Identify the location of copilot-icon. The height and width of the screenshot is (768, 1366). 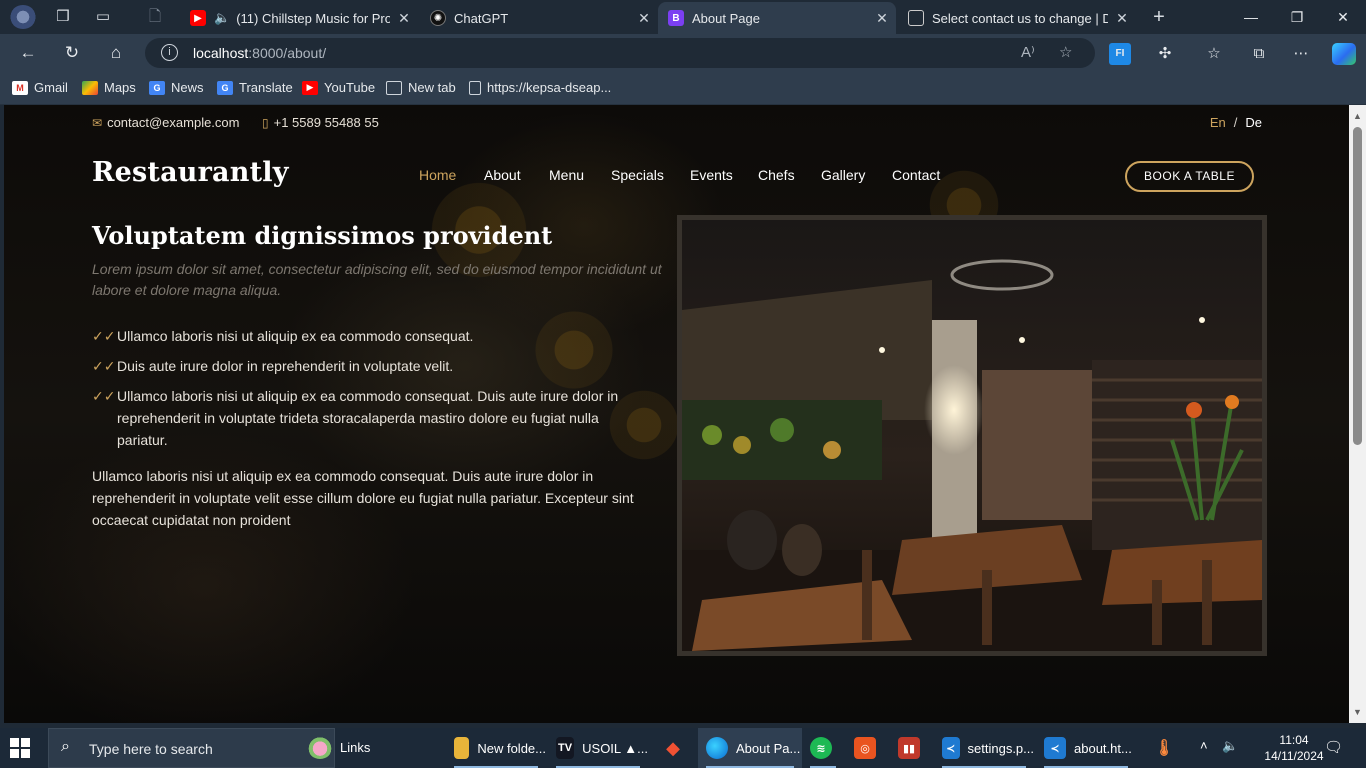
(1344, 54).